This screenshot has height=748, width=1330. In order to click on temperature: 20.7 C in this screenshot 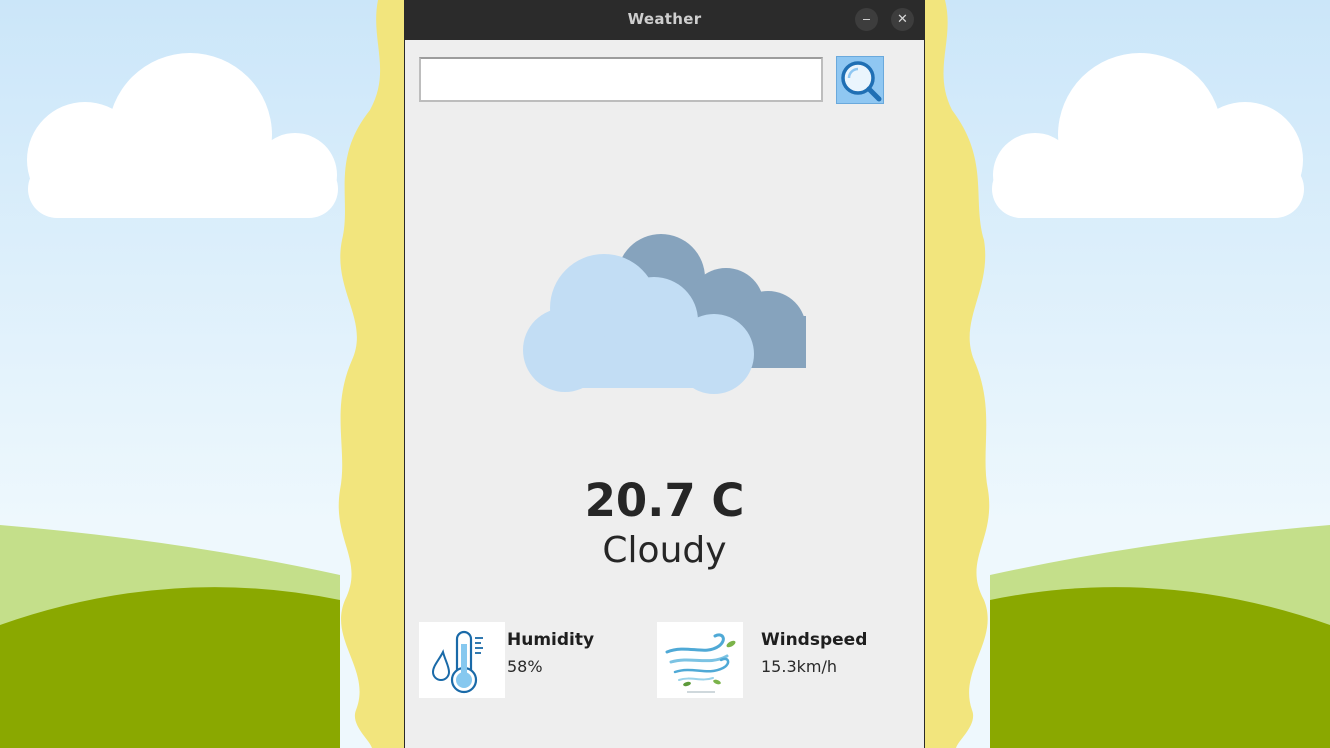, I will do `click(664, 500)`.